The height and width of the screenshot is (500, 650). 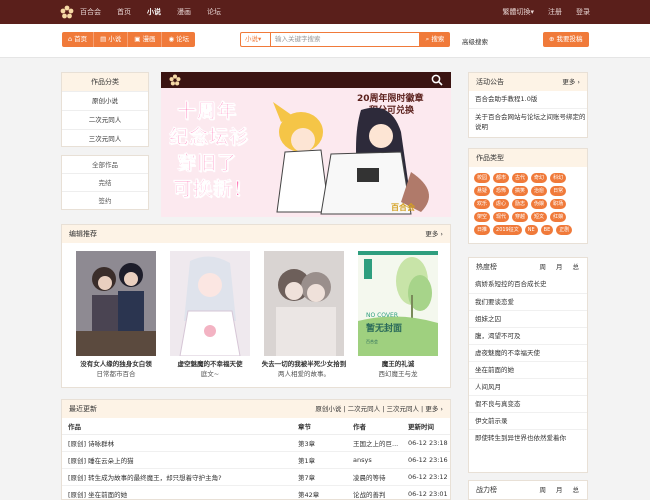 What do you see at coordinates (564, 230) in the screenshot?
I see `type-tag: 正剧` at bounding box center [564, 230].